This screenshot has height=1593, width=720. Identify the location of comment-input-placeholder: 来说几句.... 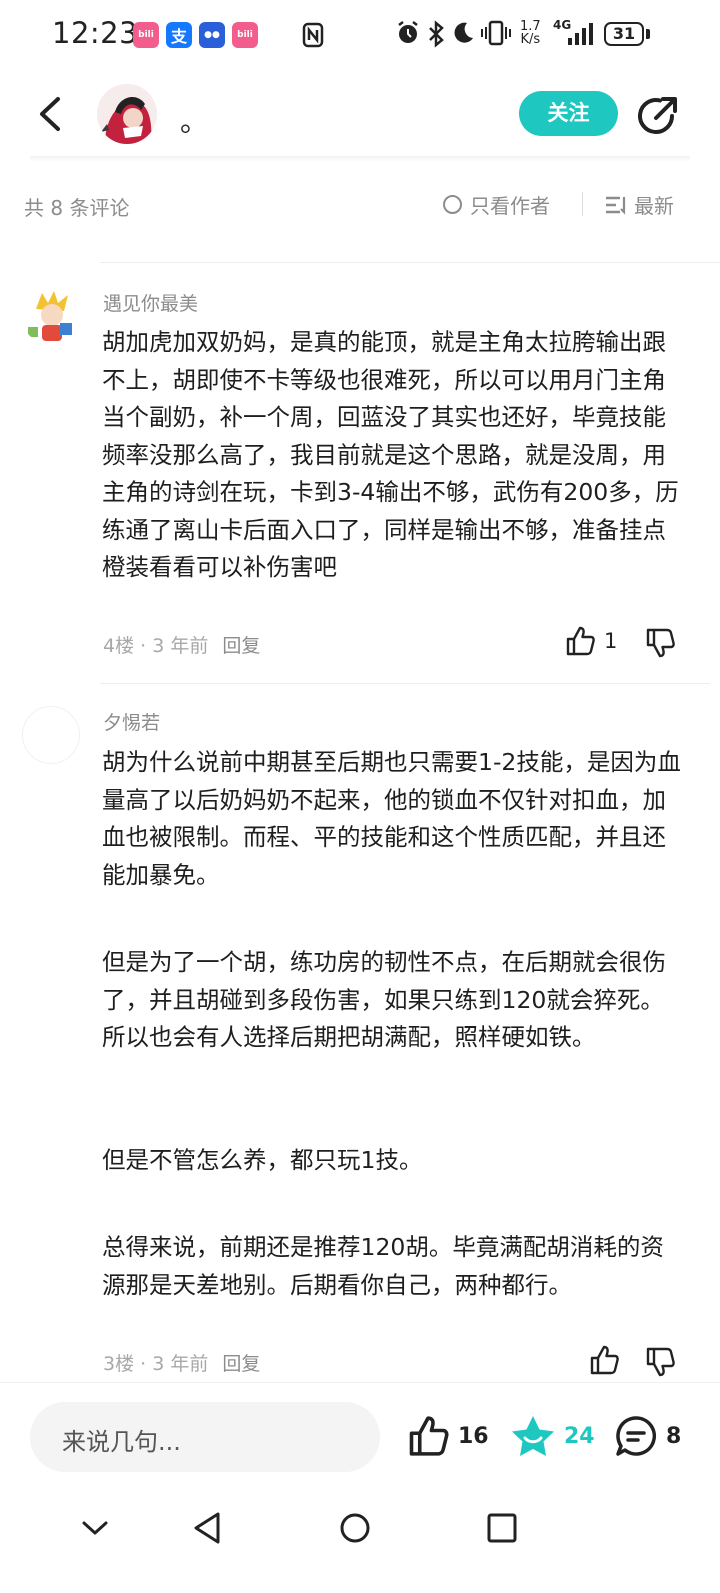
(121, 1439).